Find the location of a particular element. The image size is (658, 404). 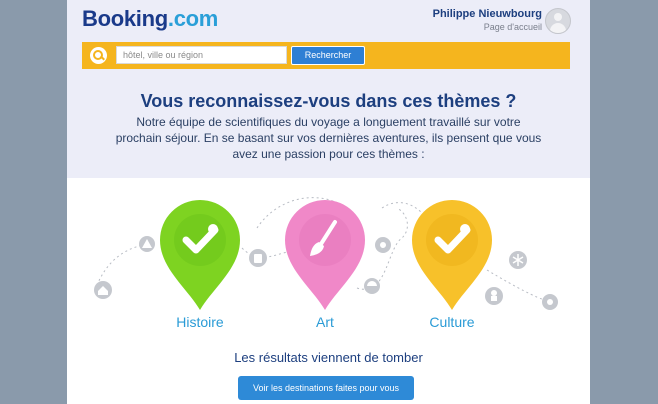

theme-label-histoire: Histoire is located at coordinates (200, 322).